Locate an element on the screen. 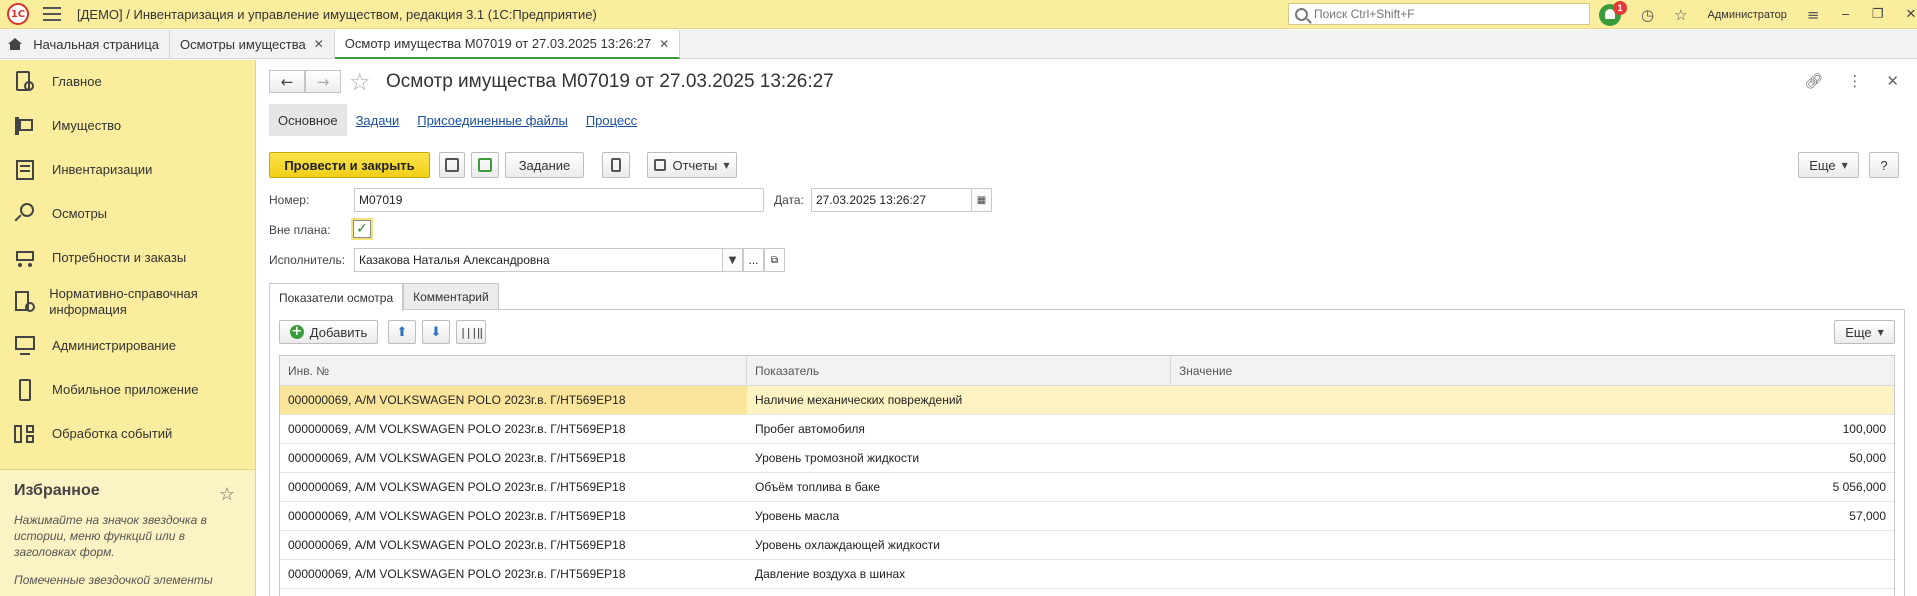  sidebar-item-label: Обработка событий is located at coordinates (112, 433).